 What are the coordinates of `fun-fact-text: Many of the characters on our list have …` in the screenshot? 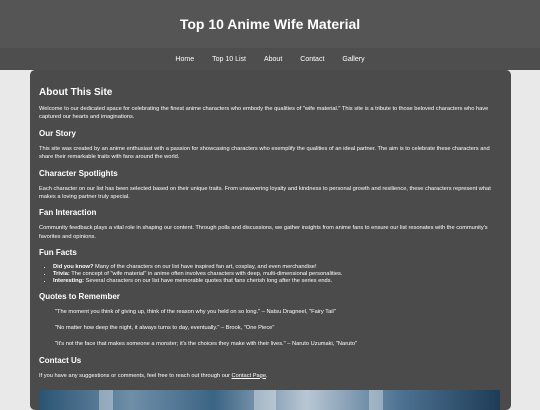 It's located at (205, 267).